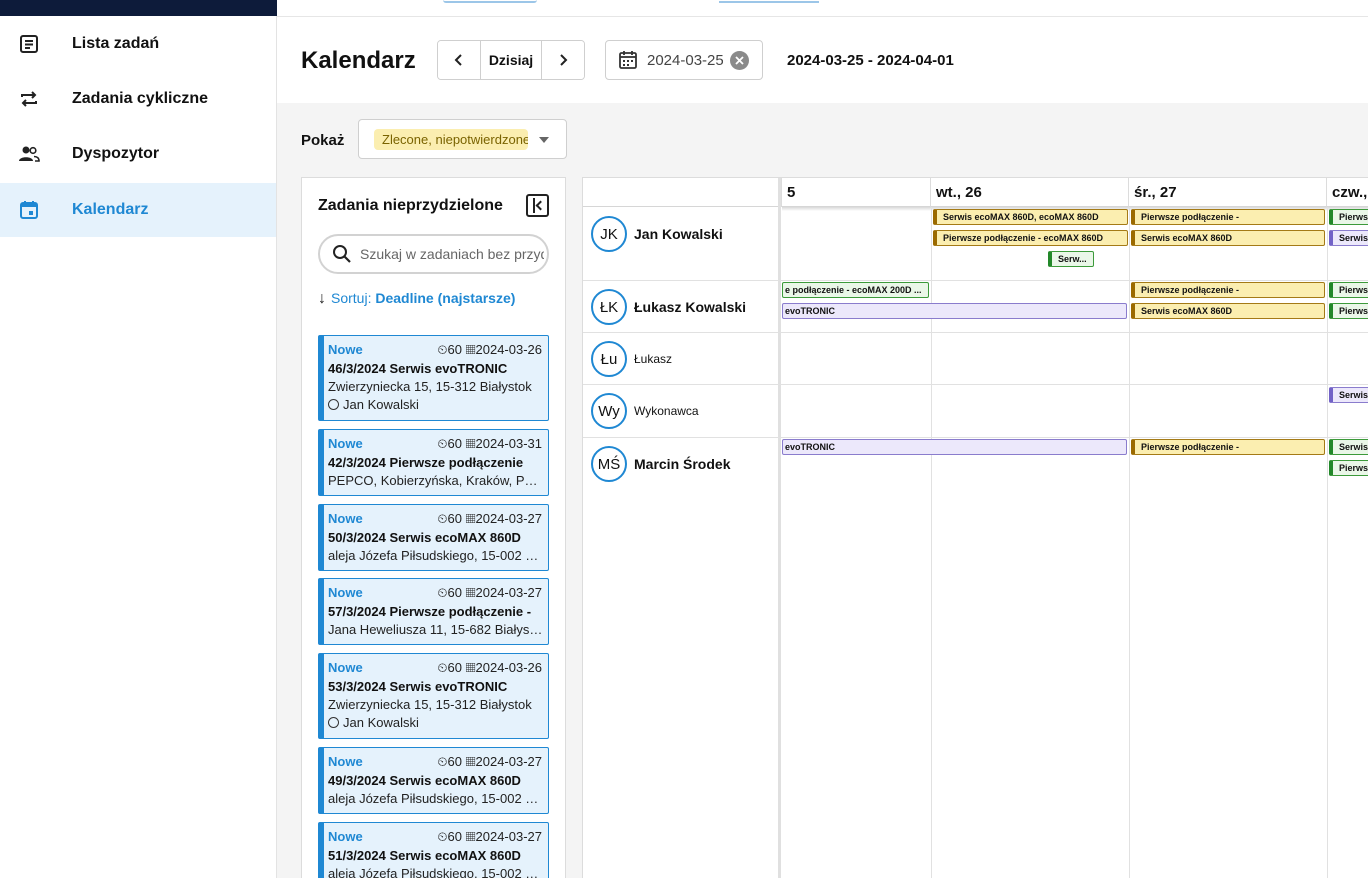  What do you see at coordinates (739, 60) in the screenshot?
I see `clear-date-button` at bounding box center [739, 60].